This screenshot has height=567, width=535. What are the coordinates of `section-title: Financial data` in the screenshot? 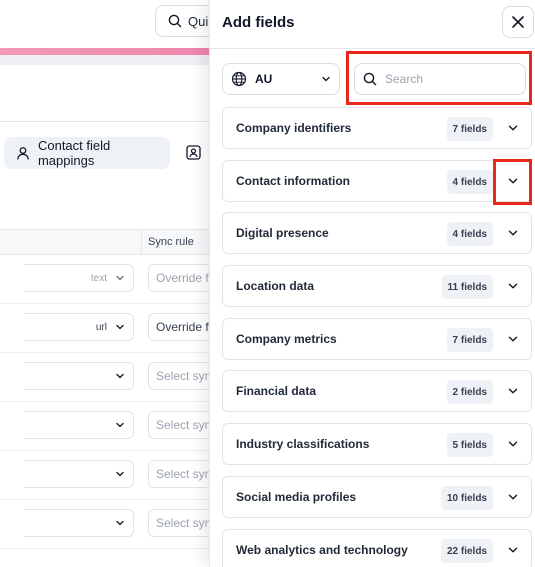 It's located at (276, 391).